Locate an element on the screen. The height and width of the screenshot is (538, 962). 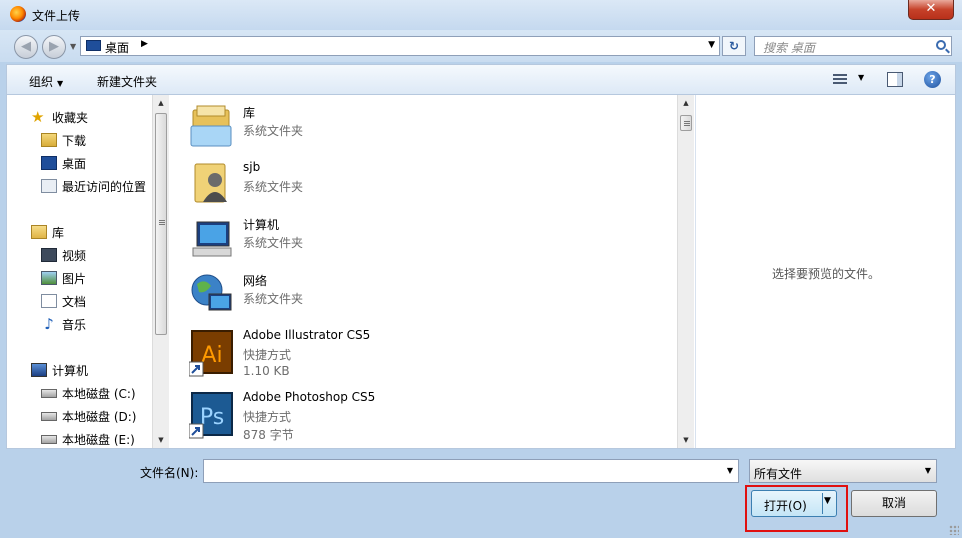
view-options-icon is located at coordinates (840, 79).